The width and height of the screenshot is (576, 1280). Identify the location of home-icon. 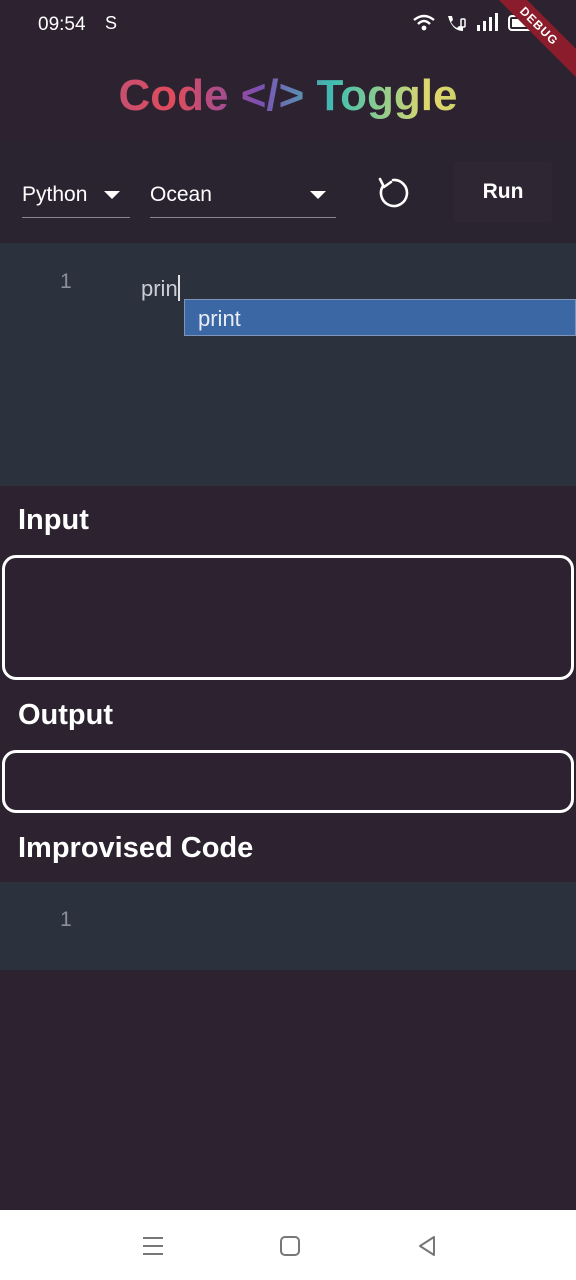
(290, 1246).